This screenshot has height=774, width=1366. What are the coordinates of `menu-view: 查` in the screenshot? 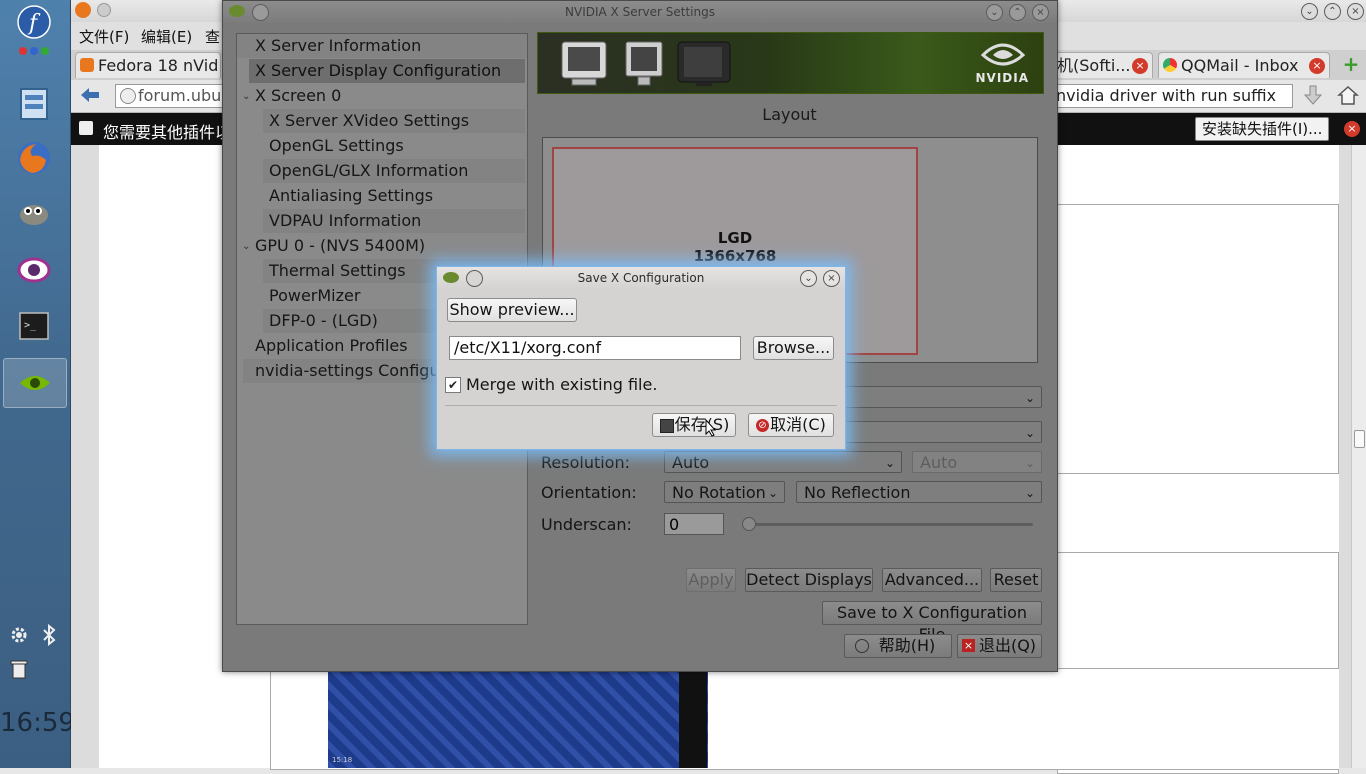 It's located at (212, 36).